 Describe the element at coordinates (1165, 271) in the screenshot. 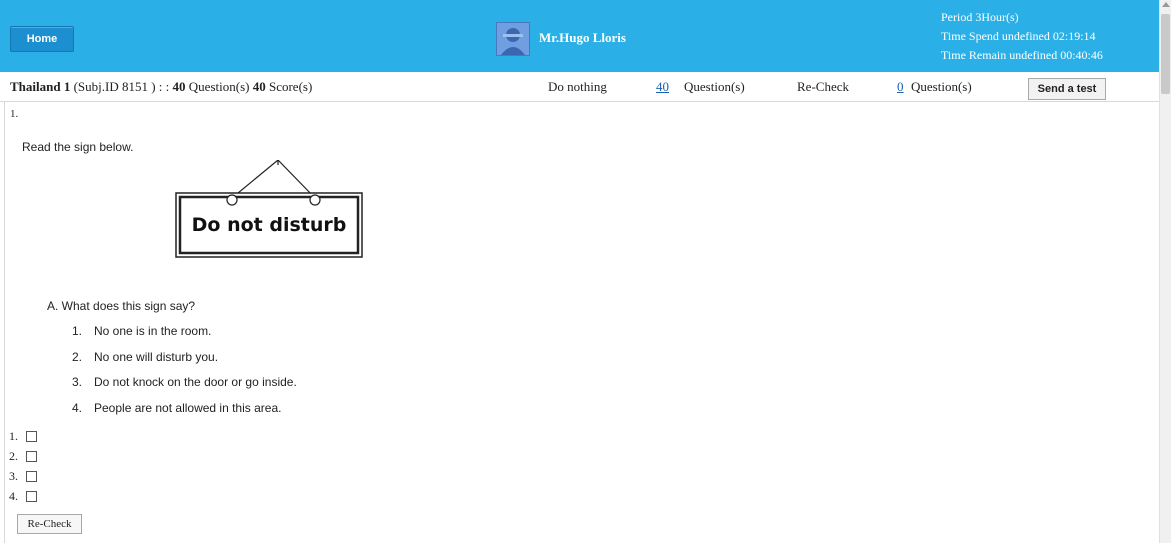

I see `vertical-scrollbar` at that location.